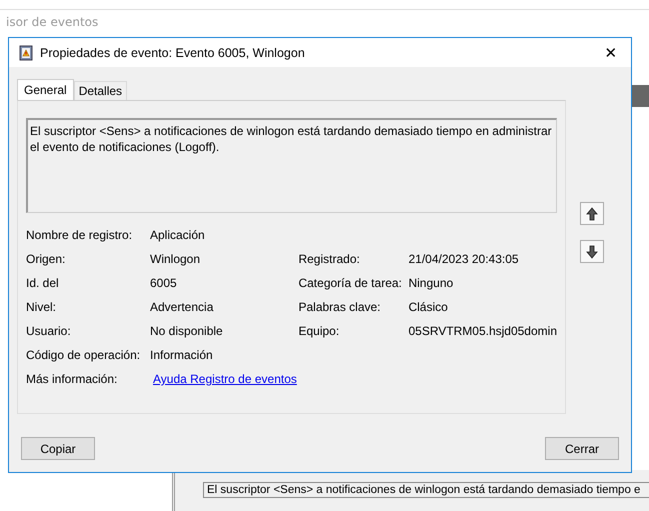 The height and width of the screenshot is (511, 649). I want to click on field-label: Palabras clave:, so click(340, 307).